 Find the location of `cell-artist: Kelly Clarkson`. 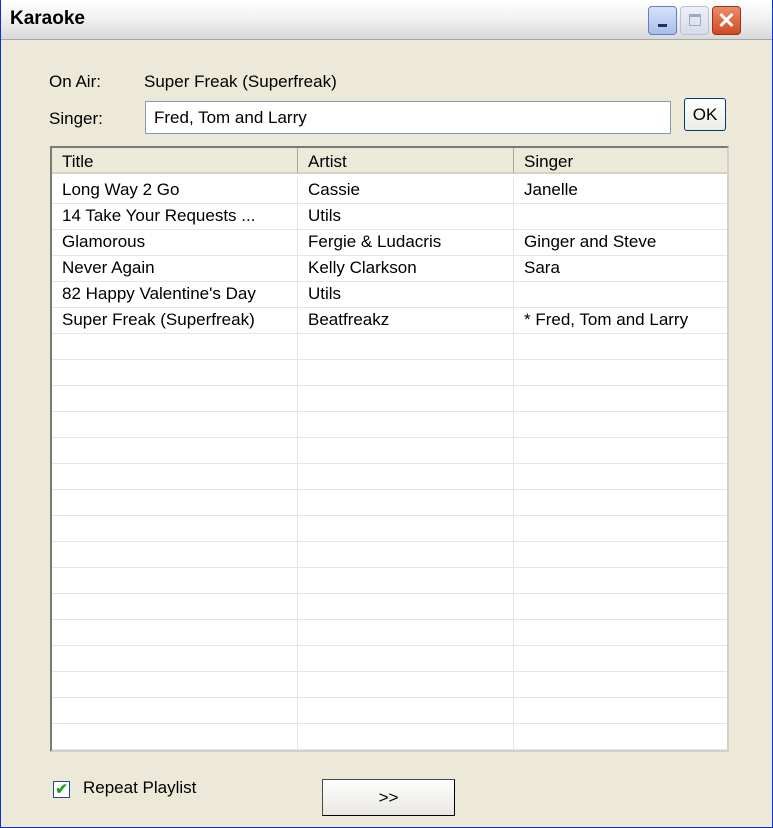

cell-artist: Kelly Clarkson is located at coordinates (406, 268).